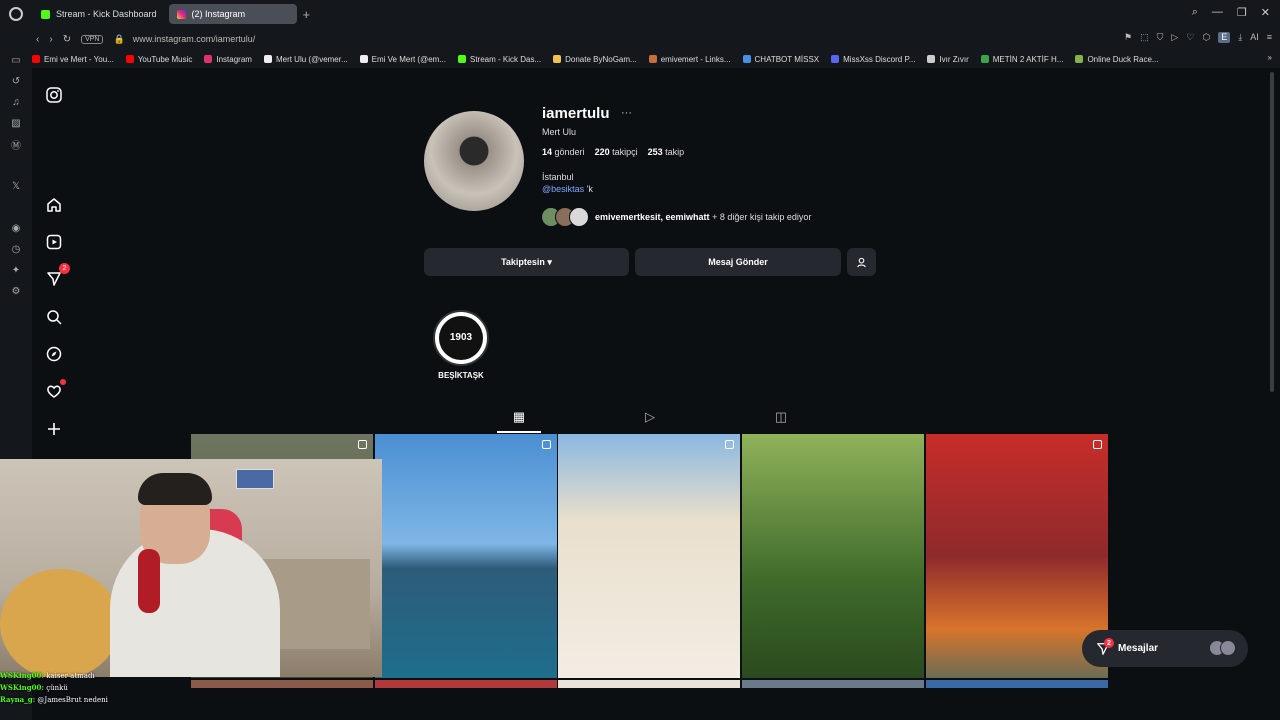 The width and height of the screenshot is (1280, 720). What do you see at coordinates (16, 145) in the screenshot?
I see `notes-icon: Ⓜ` at bounding box center [16, 145].